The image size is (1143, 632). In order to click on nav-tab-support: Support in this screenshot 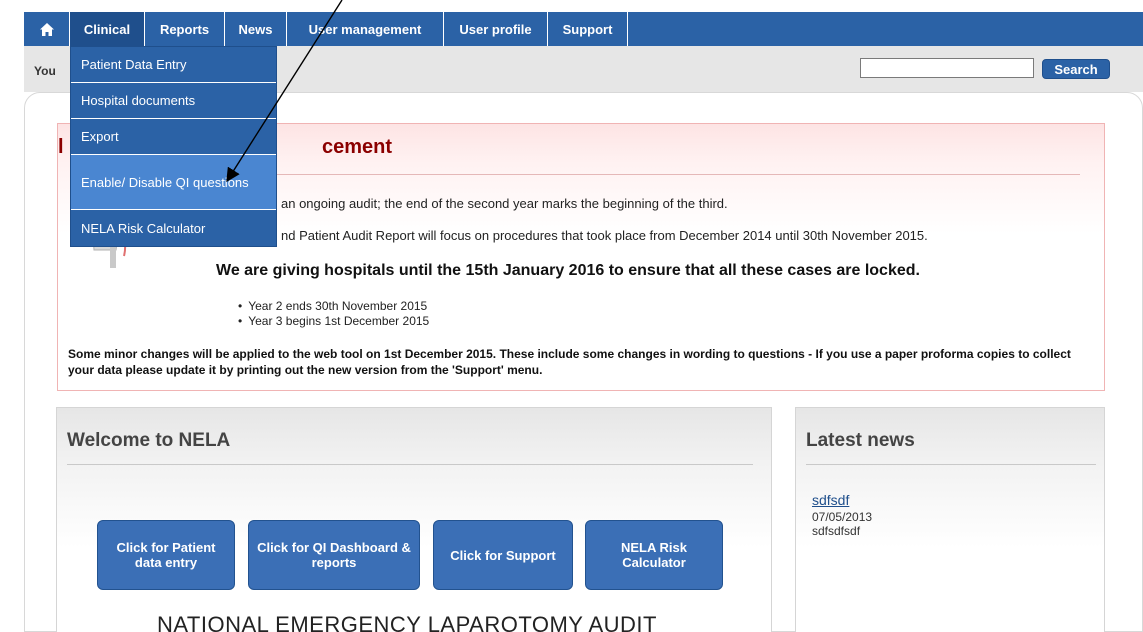, I will do `click(588, 29)`.